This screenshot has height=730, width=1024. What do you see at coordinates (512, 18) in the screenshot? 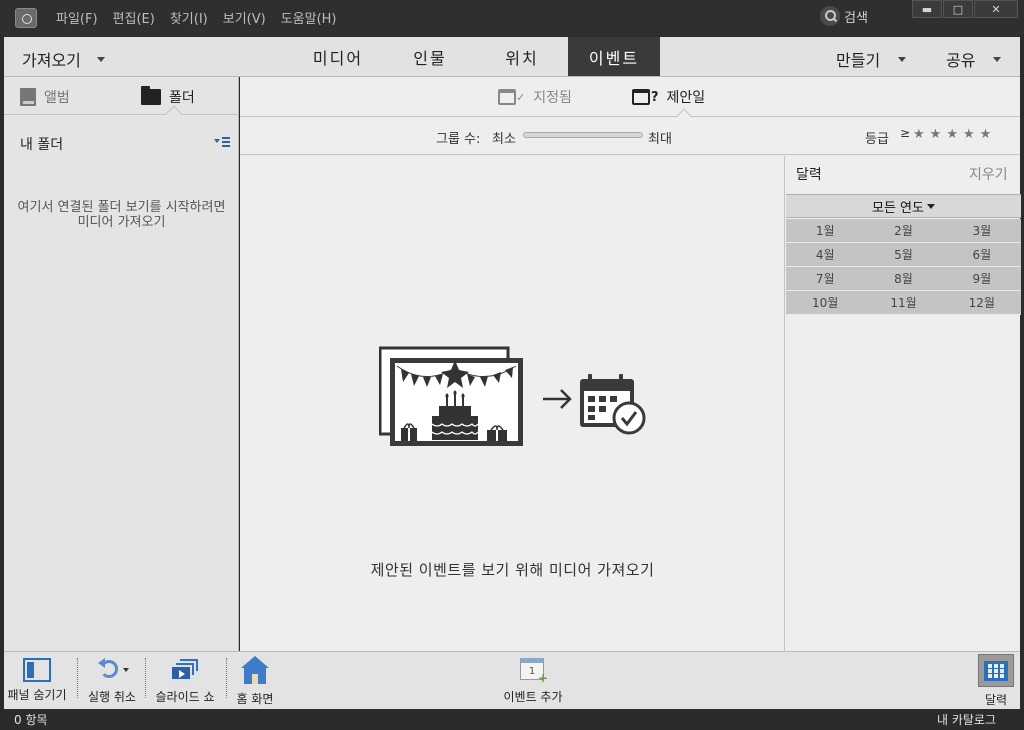
I see `title-bar: 파일(F) 편집(E) 찾기(I) 보기(V) 도움말(H) 검색 ▬ □ ✕` at bounding box center [512, 18].